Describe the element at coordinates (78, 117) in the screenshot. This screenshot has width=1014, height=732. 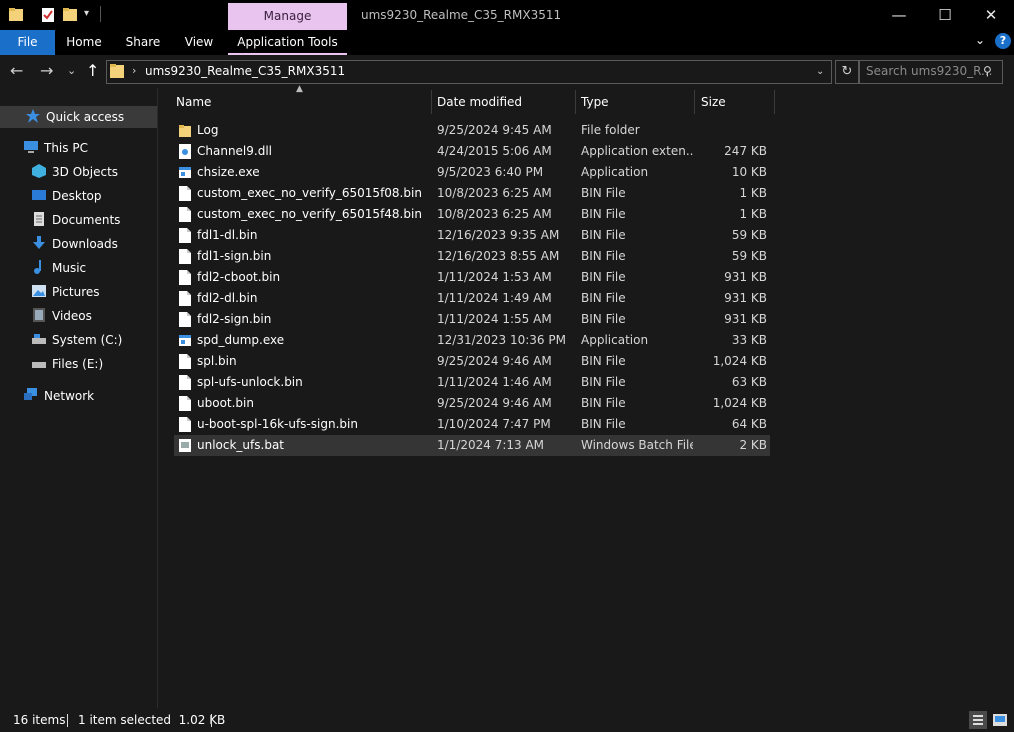
I see `nav-quick-access: Quick access` at that location.